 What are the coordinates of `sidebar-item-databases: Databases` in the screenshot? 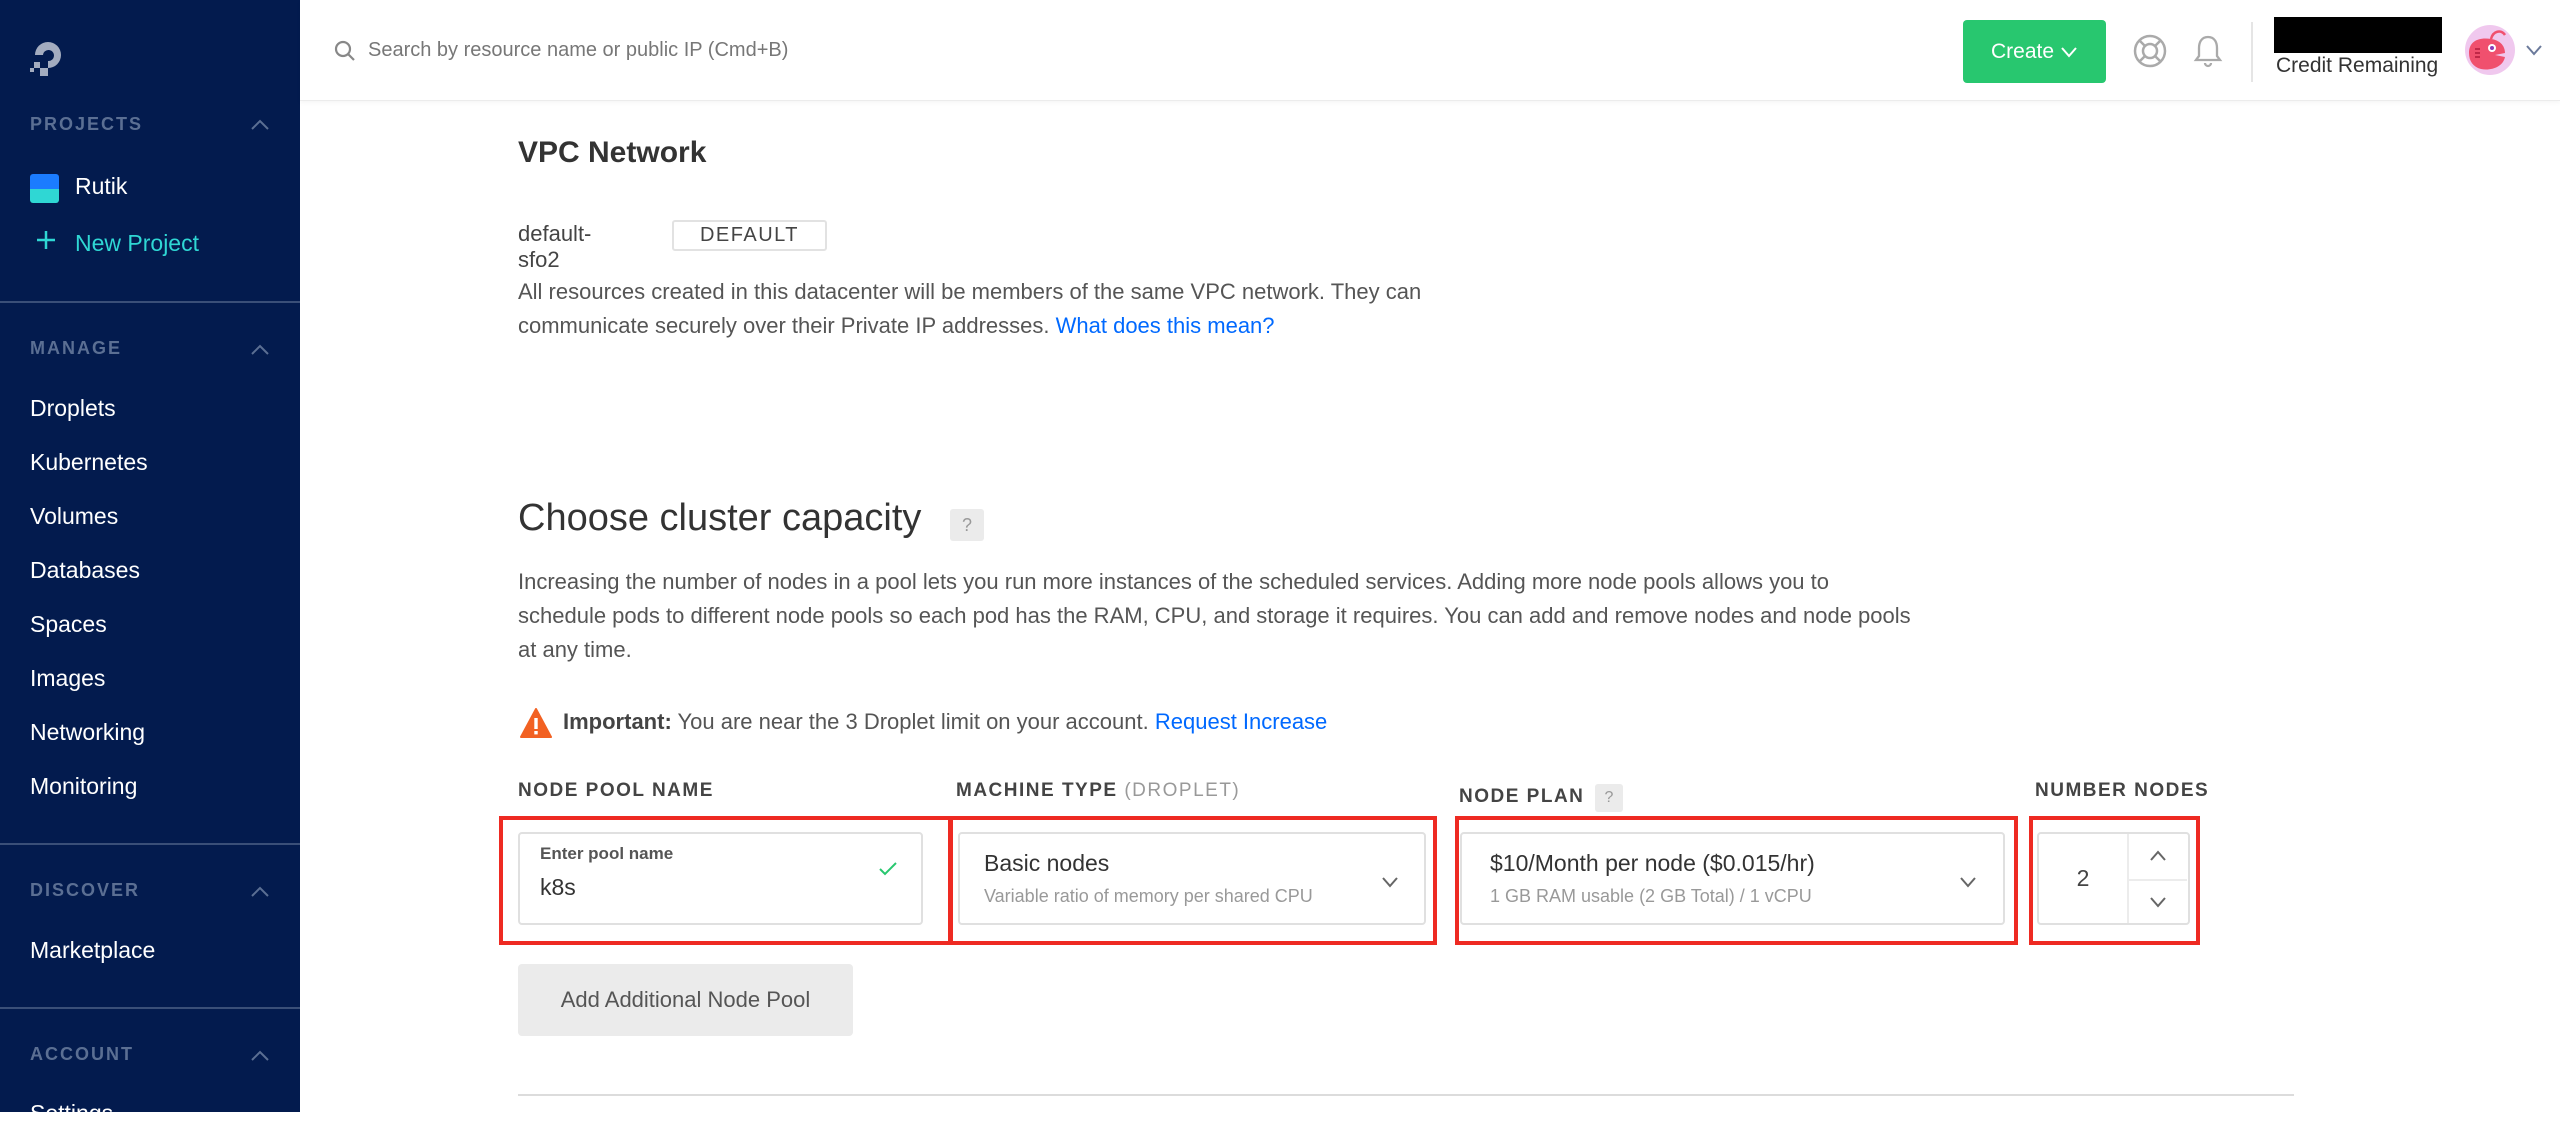 It's located at (85, 570).